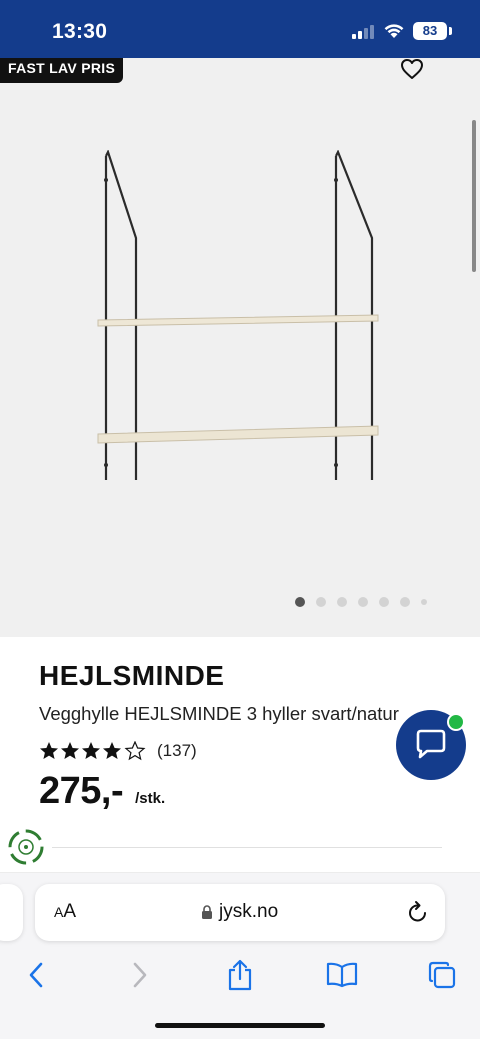  I want to click on price-badge: FAST LAV PRIS, so click(62, 70).